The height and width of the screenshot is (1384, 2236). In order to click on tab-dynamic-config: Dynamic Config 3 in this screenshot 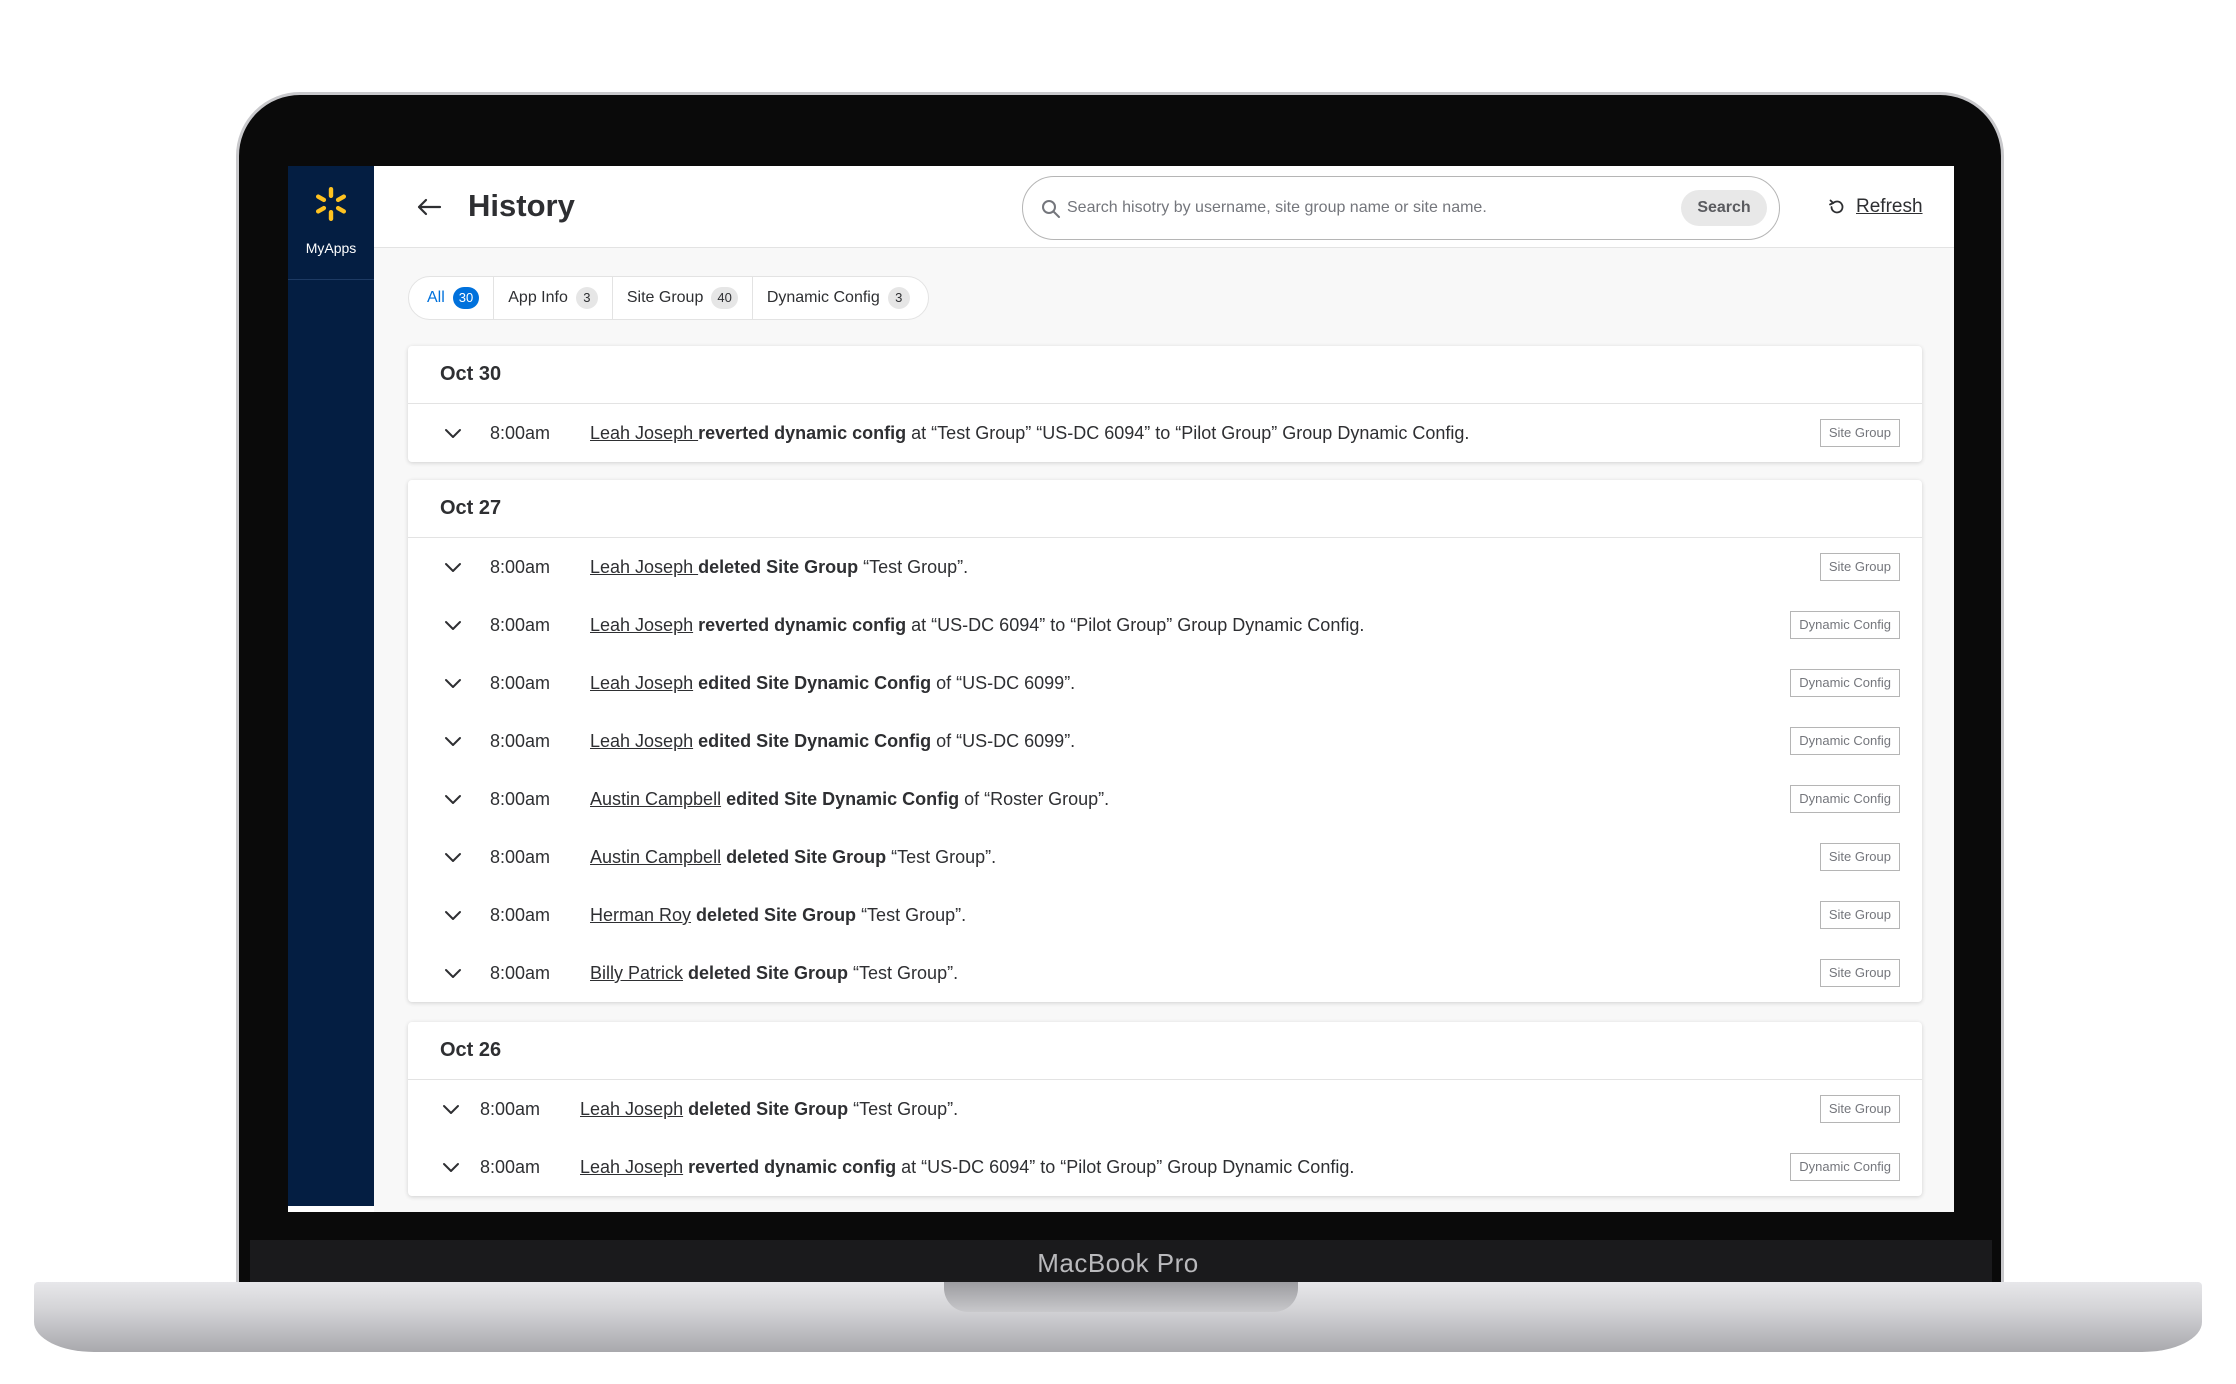, I will do `click(838, 298)`.